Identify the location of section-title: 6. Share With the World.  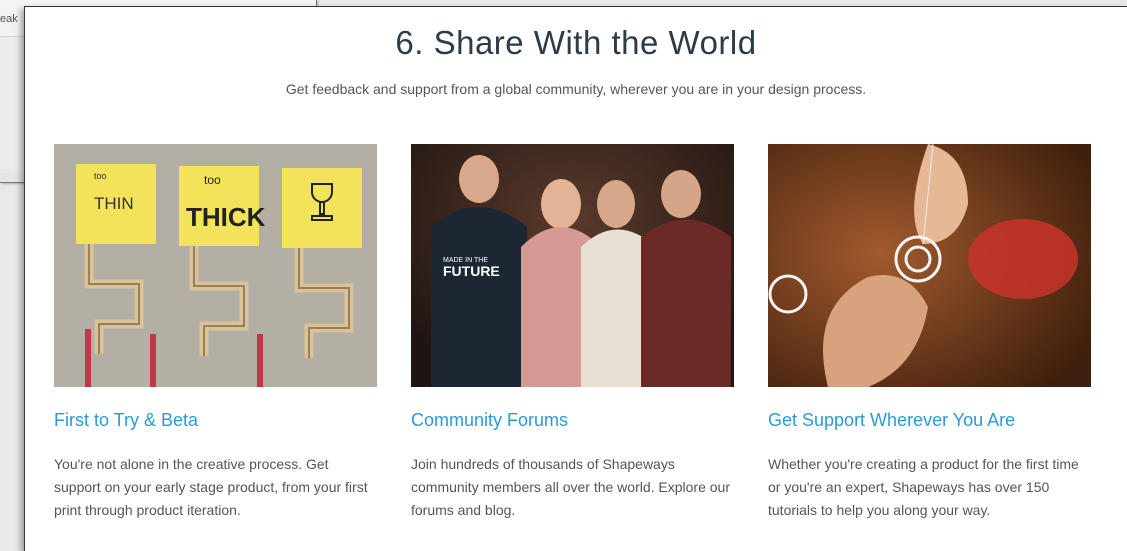
(576, 42).